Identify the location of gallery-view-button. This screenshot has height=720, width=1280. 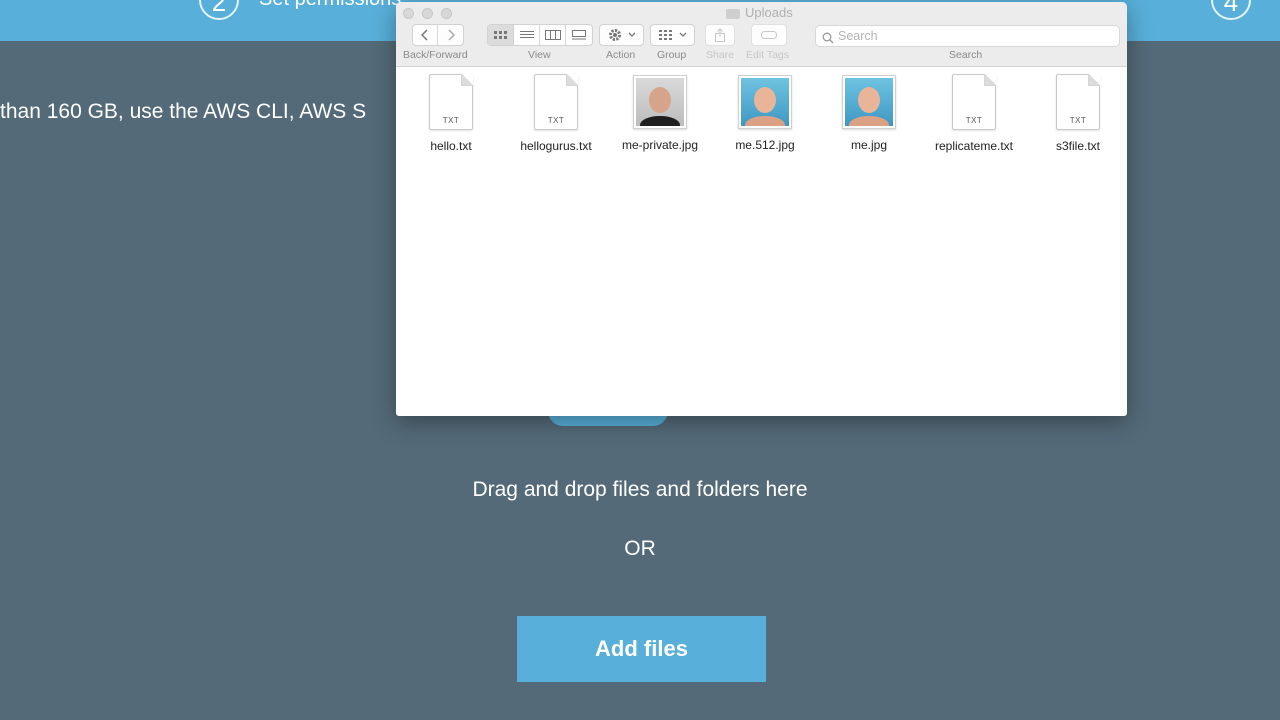
(579, 35).